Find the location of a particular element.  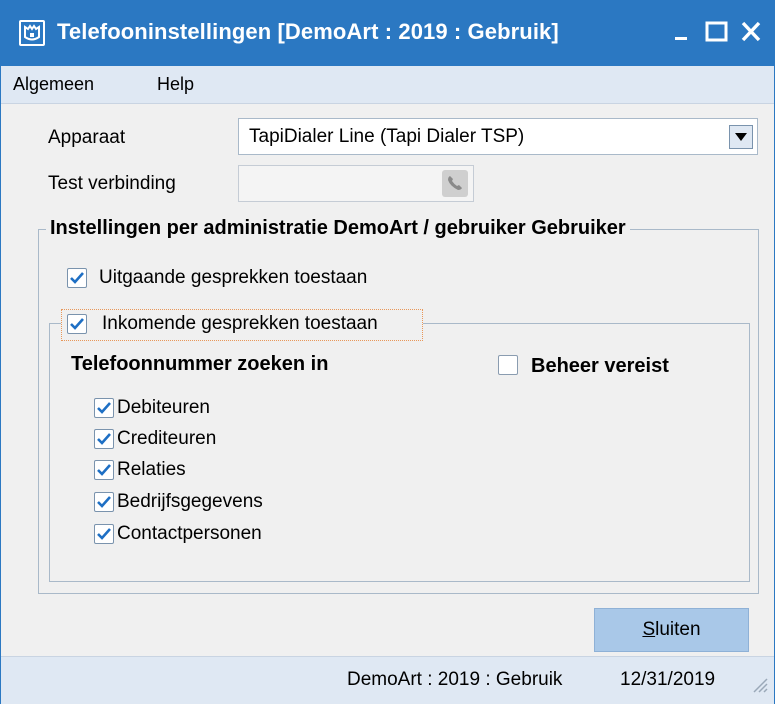

test-verbinding-field is located at coordinates (356, 183).